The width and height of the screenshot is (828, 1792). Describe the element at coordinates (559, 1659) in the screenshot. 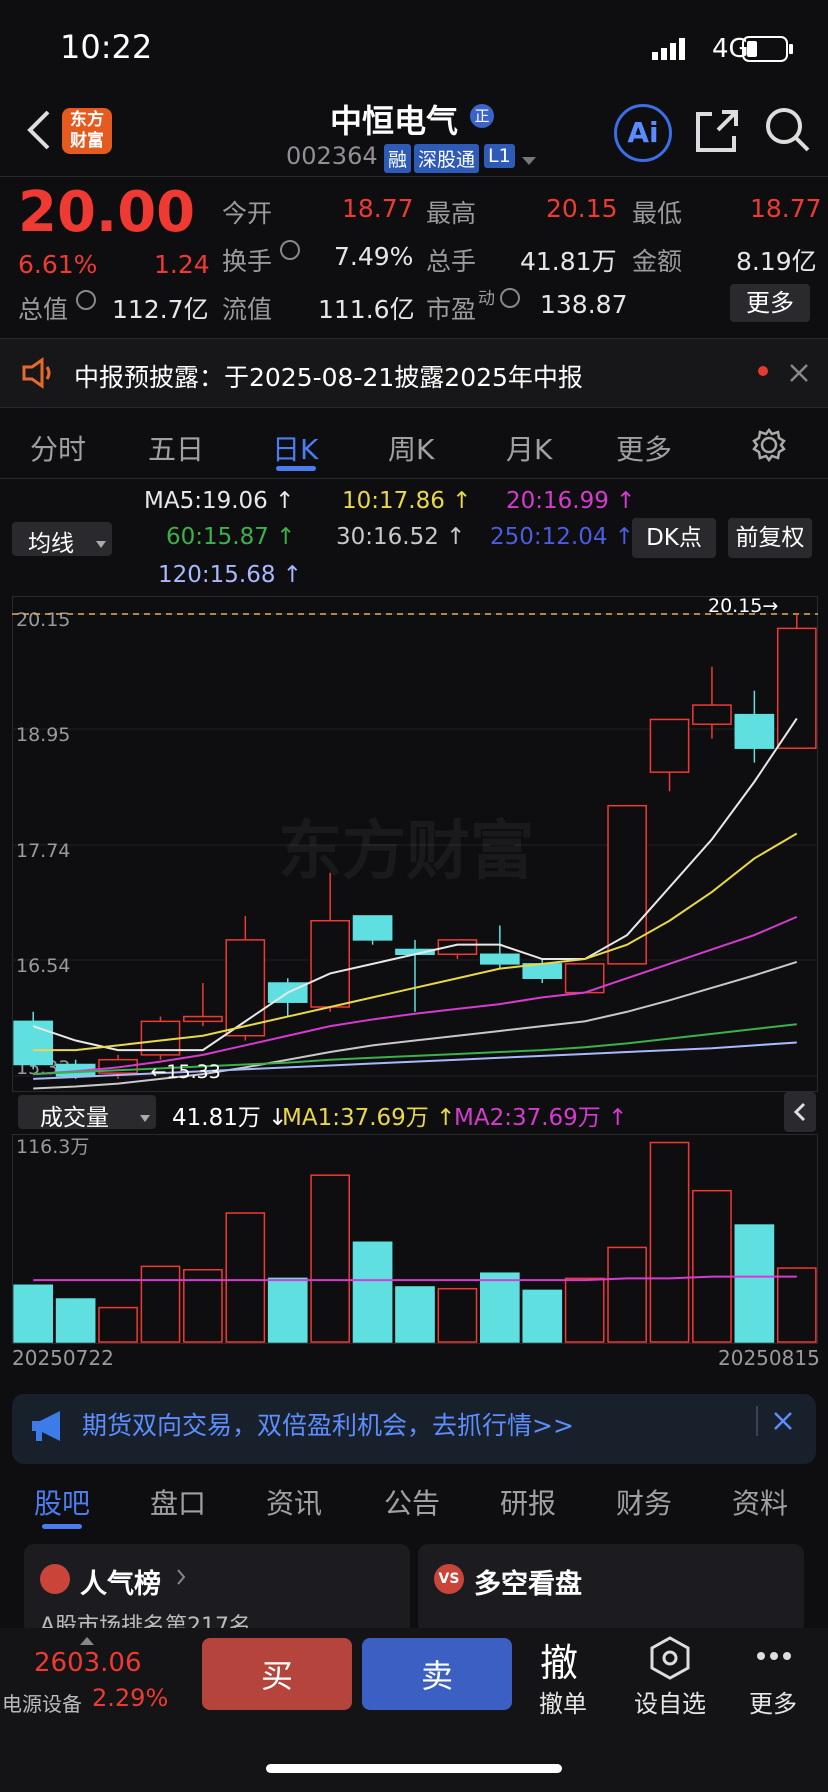

I see `cancel-icon: 撤` at that location.